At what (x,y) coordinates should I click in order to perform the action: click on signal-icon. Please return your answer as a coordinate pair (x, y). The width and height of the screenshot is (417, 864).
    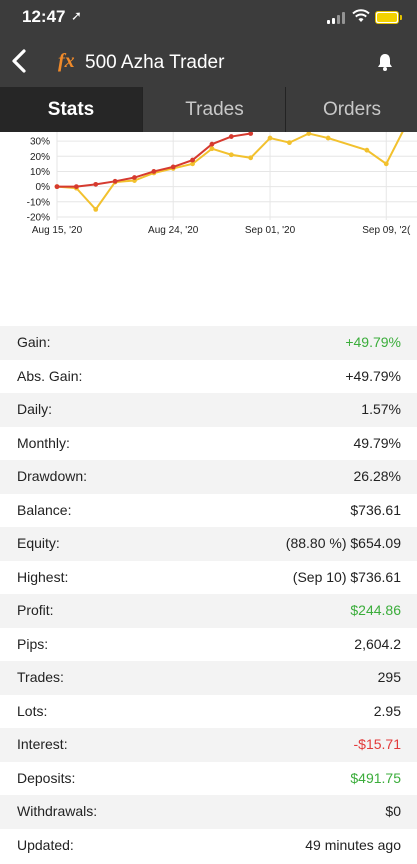
    Looking at the image, I should click on (337, 18).